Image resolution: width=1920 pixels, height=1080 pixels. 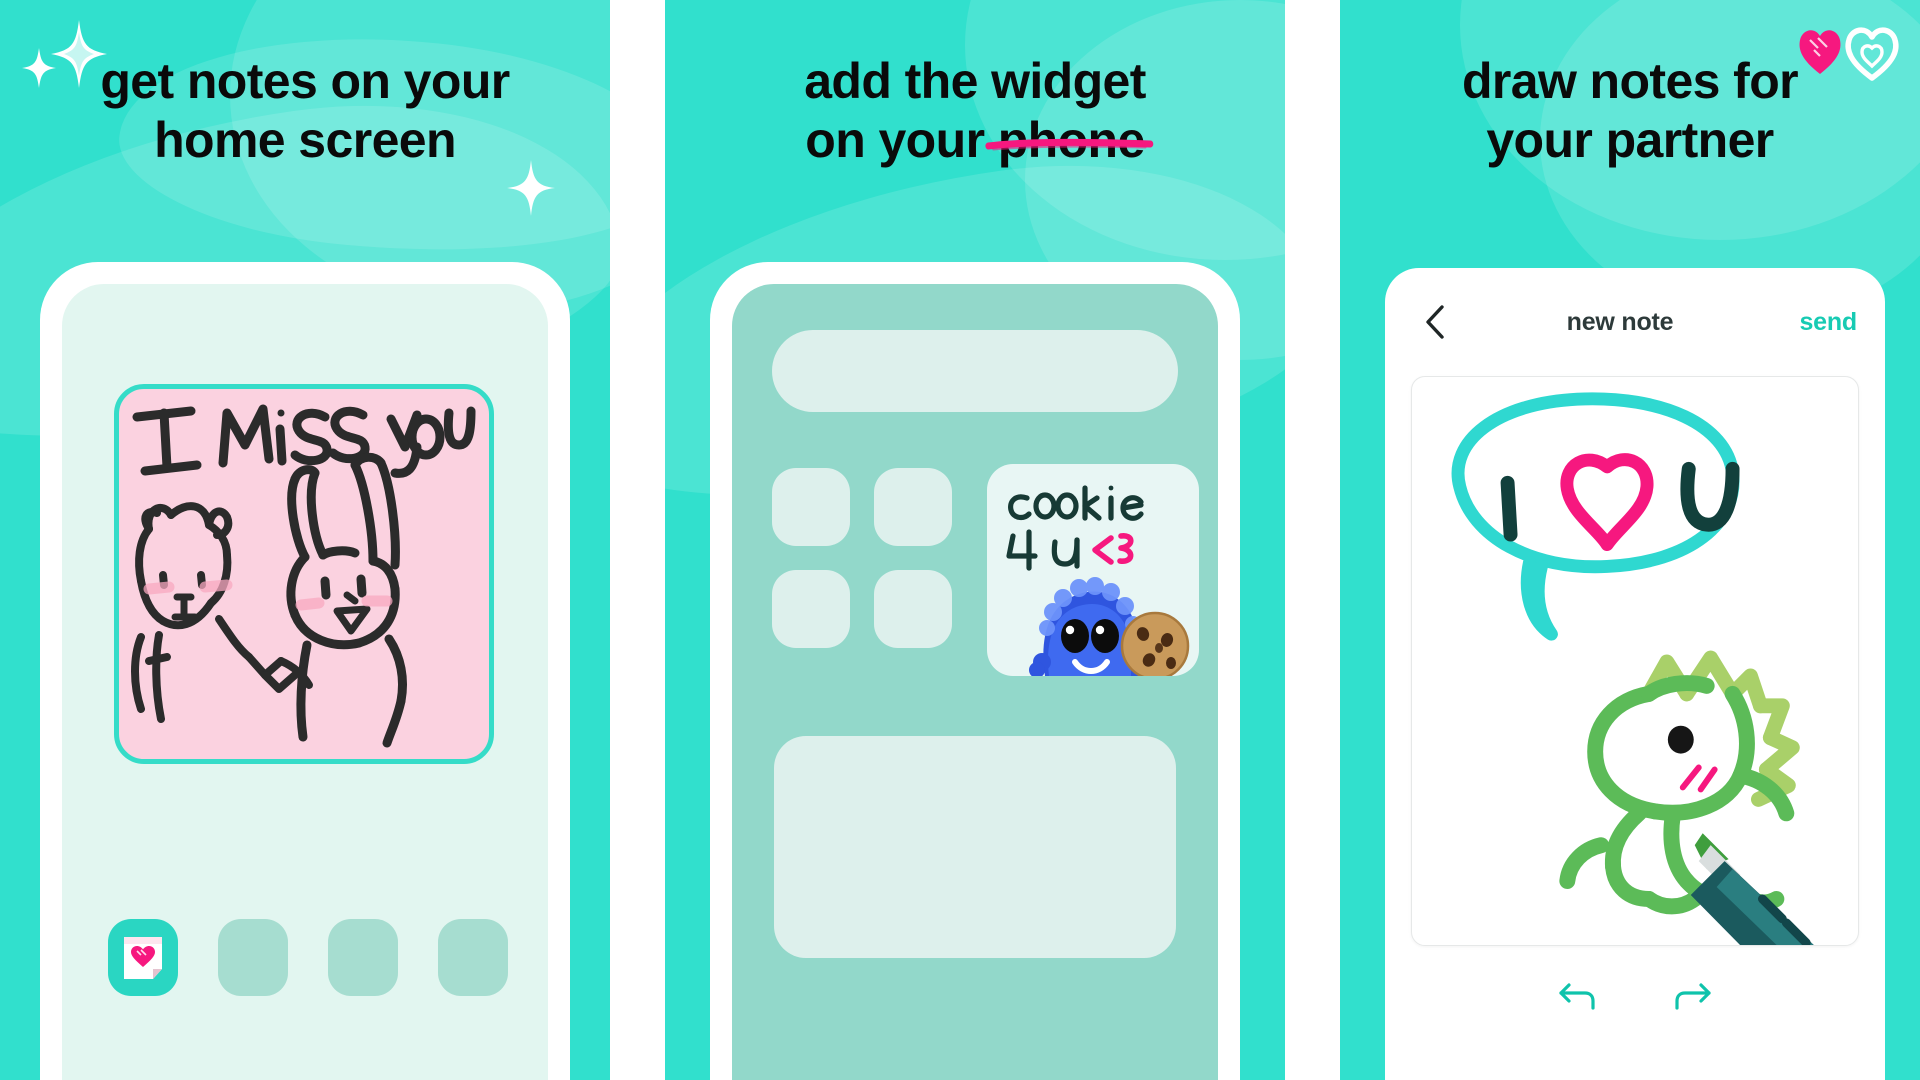 What do you see at coordinates (1820, 52) in the screenshot?
I see `heart-pink-filled-icon` at bounding box center [1820, 52].